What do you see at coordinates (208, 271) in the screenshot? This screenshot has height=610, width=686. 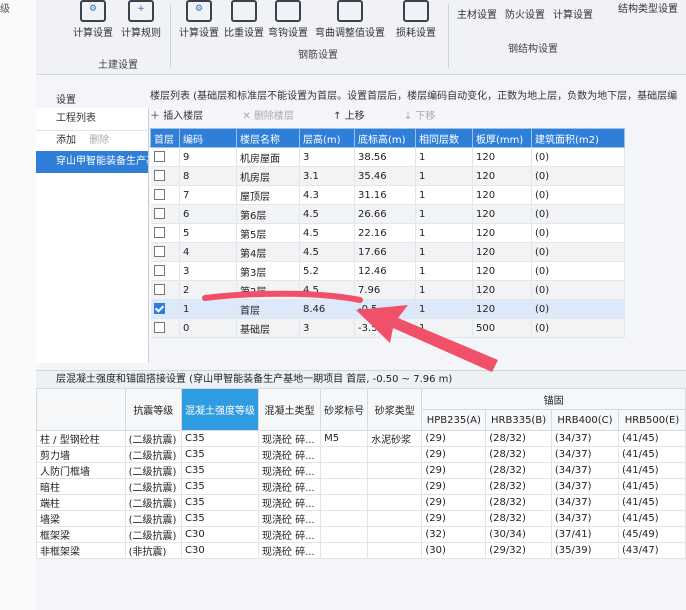 I see `floor-code: 3` at bounding box center [208, 271].